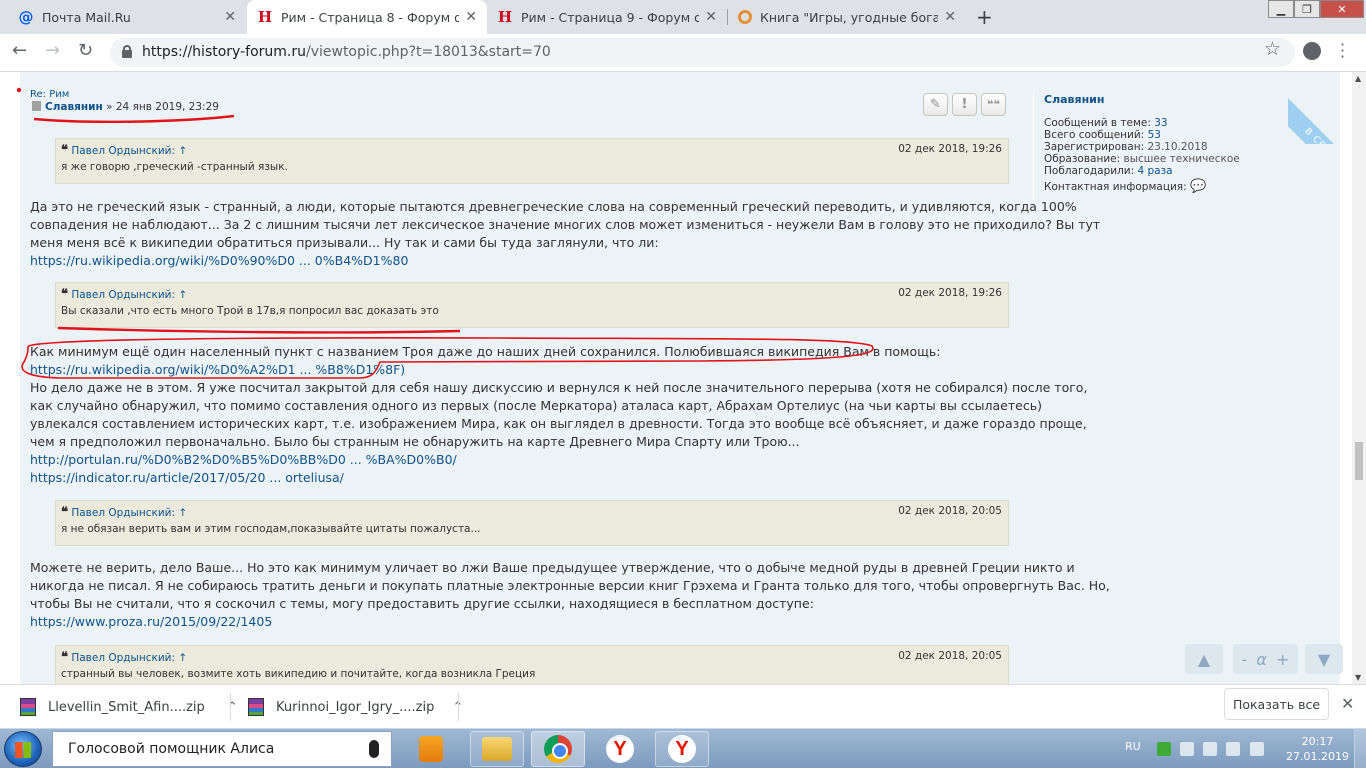 The width and height of the screenshot is (1366, 768). What do you see at coordinates (1358, 677) in the screenshot?
I see `scroll-down-arrow-icon: ▼` at bounding box center [1358, 677].